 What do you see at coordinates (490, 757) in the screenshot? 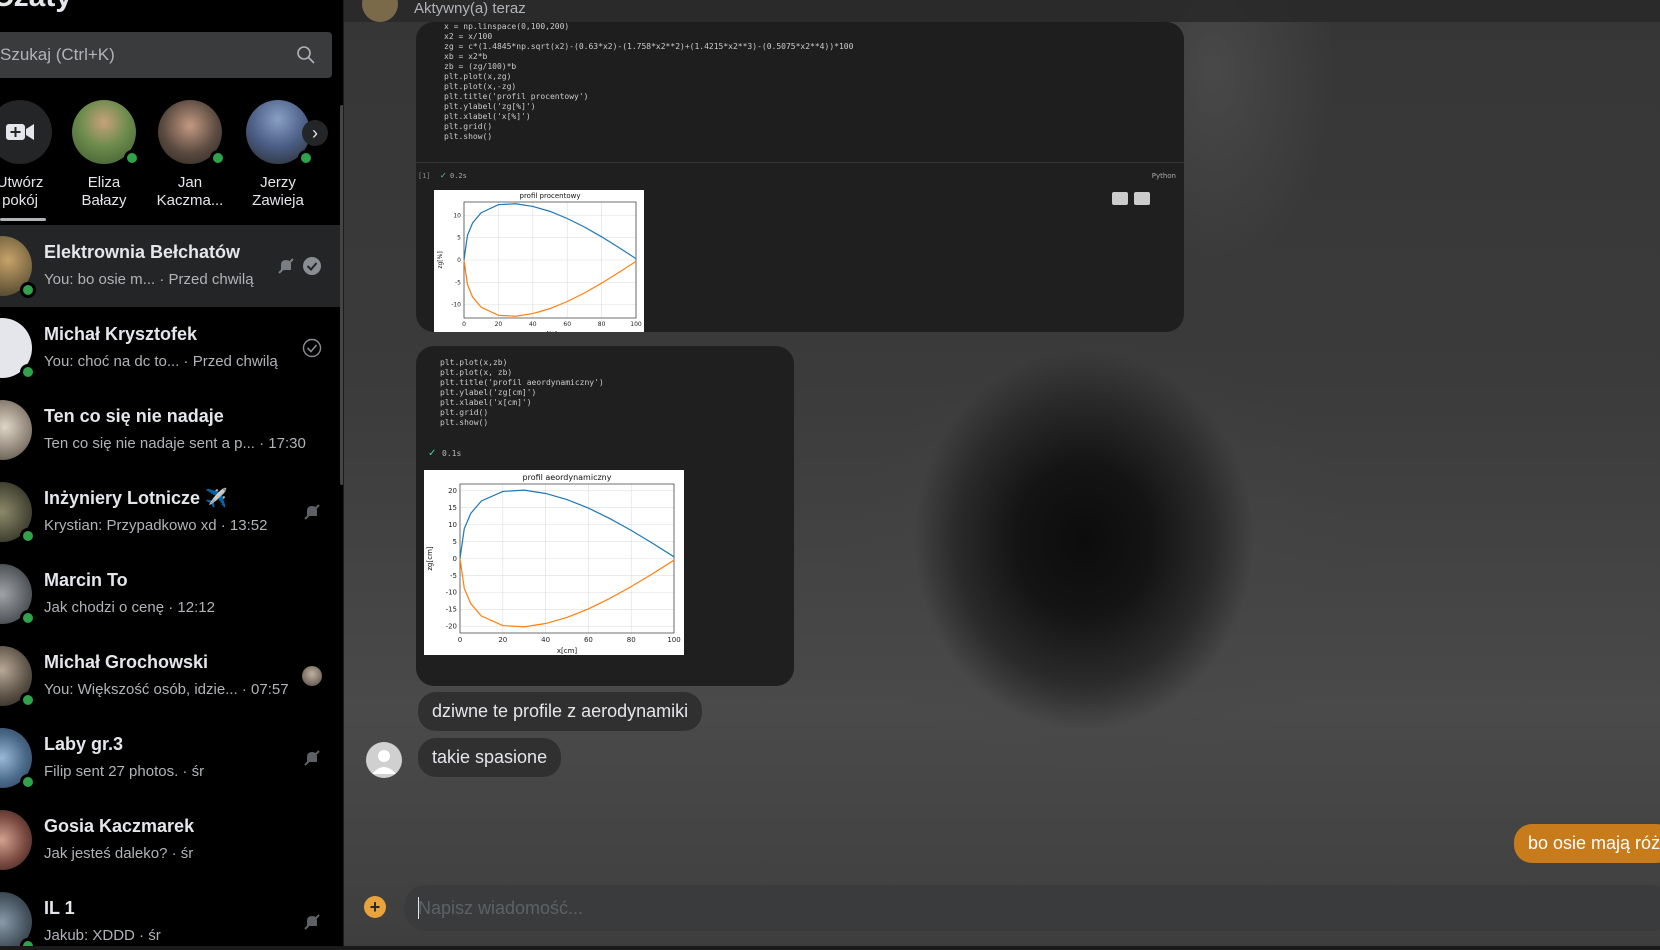
I see `received-message: takie spasione` at bounding box center [490, 757].